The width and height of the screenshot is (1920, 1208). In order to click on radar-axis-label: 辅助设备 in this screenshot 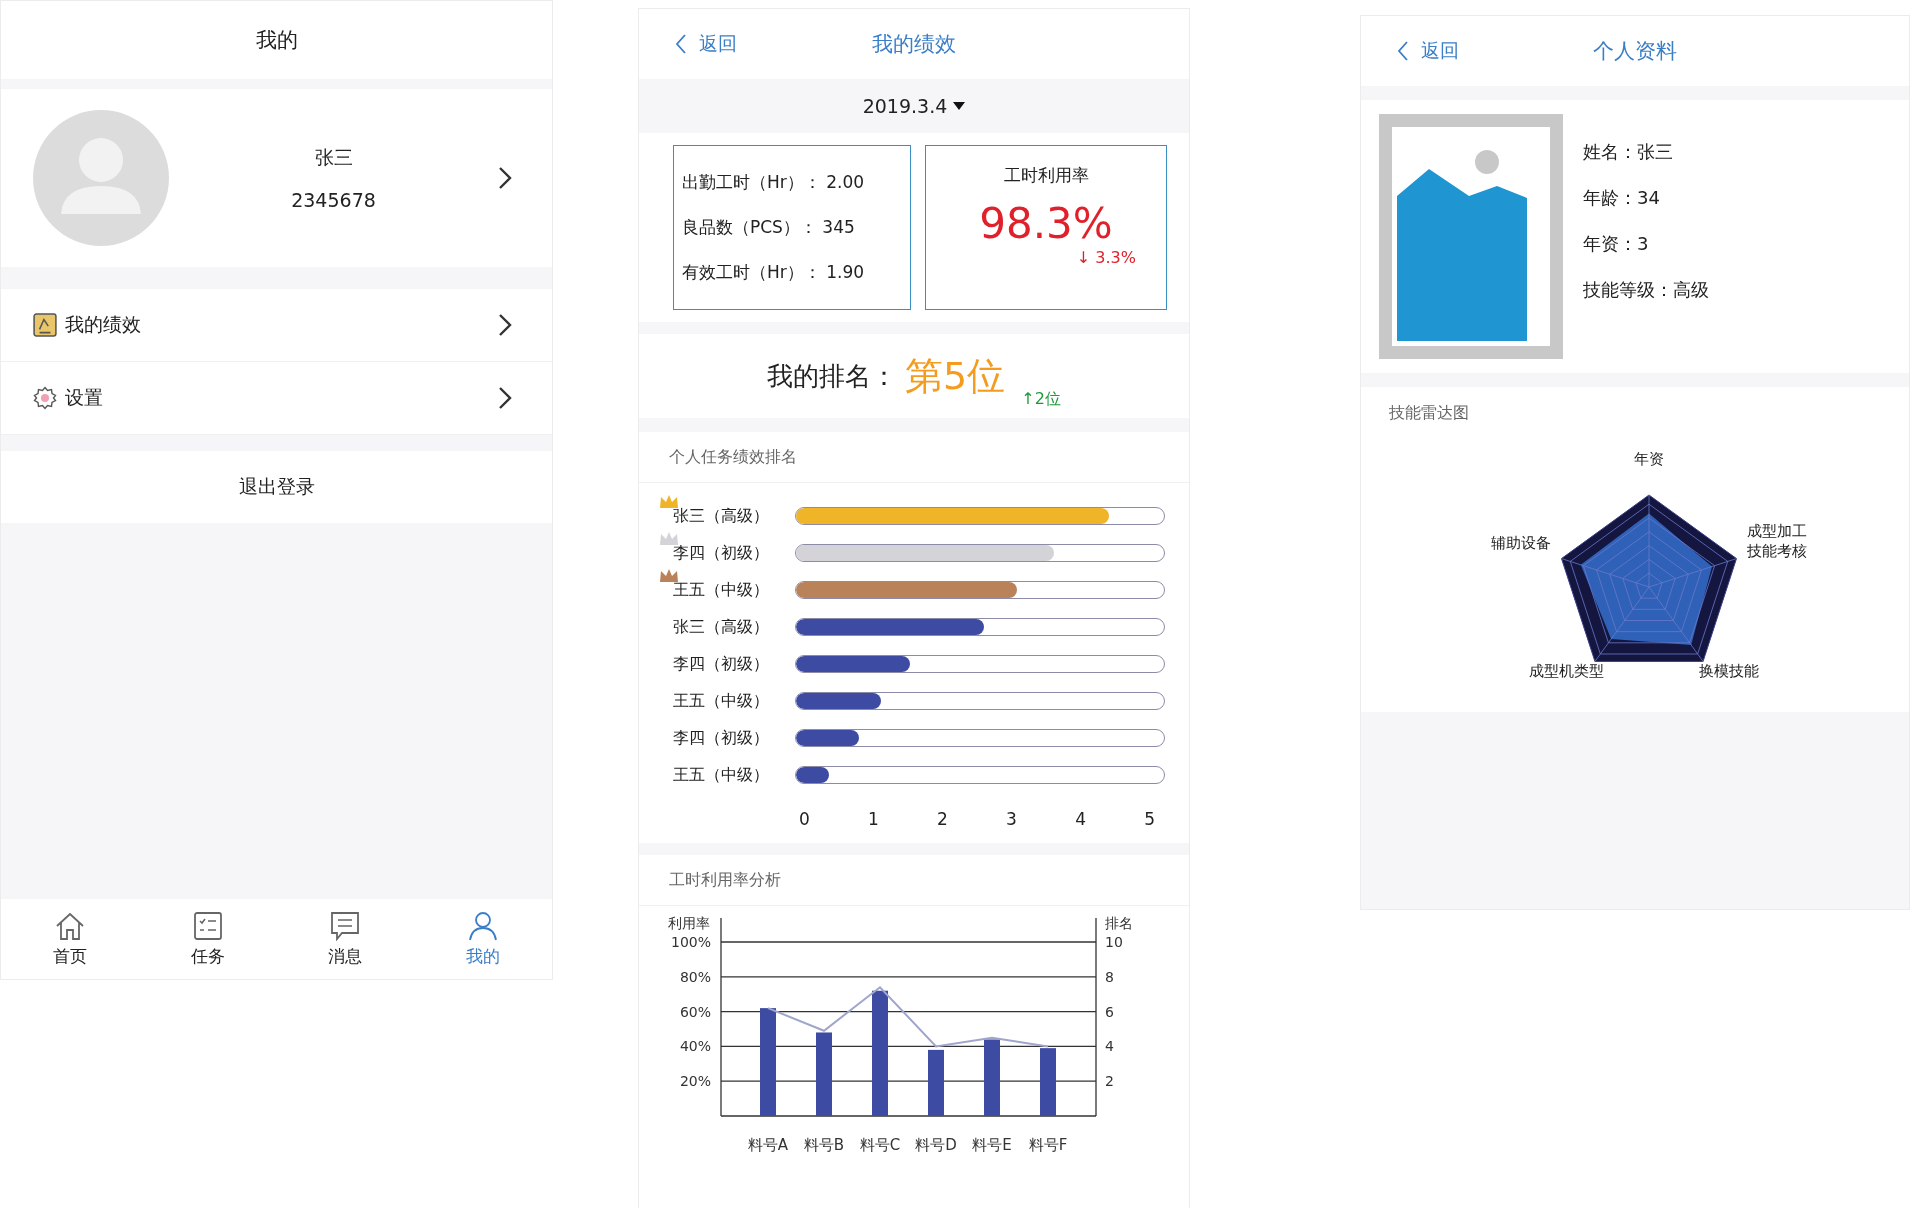, I will do `click(1521, 543)`.